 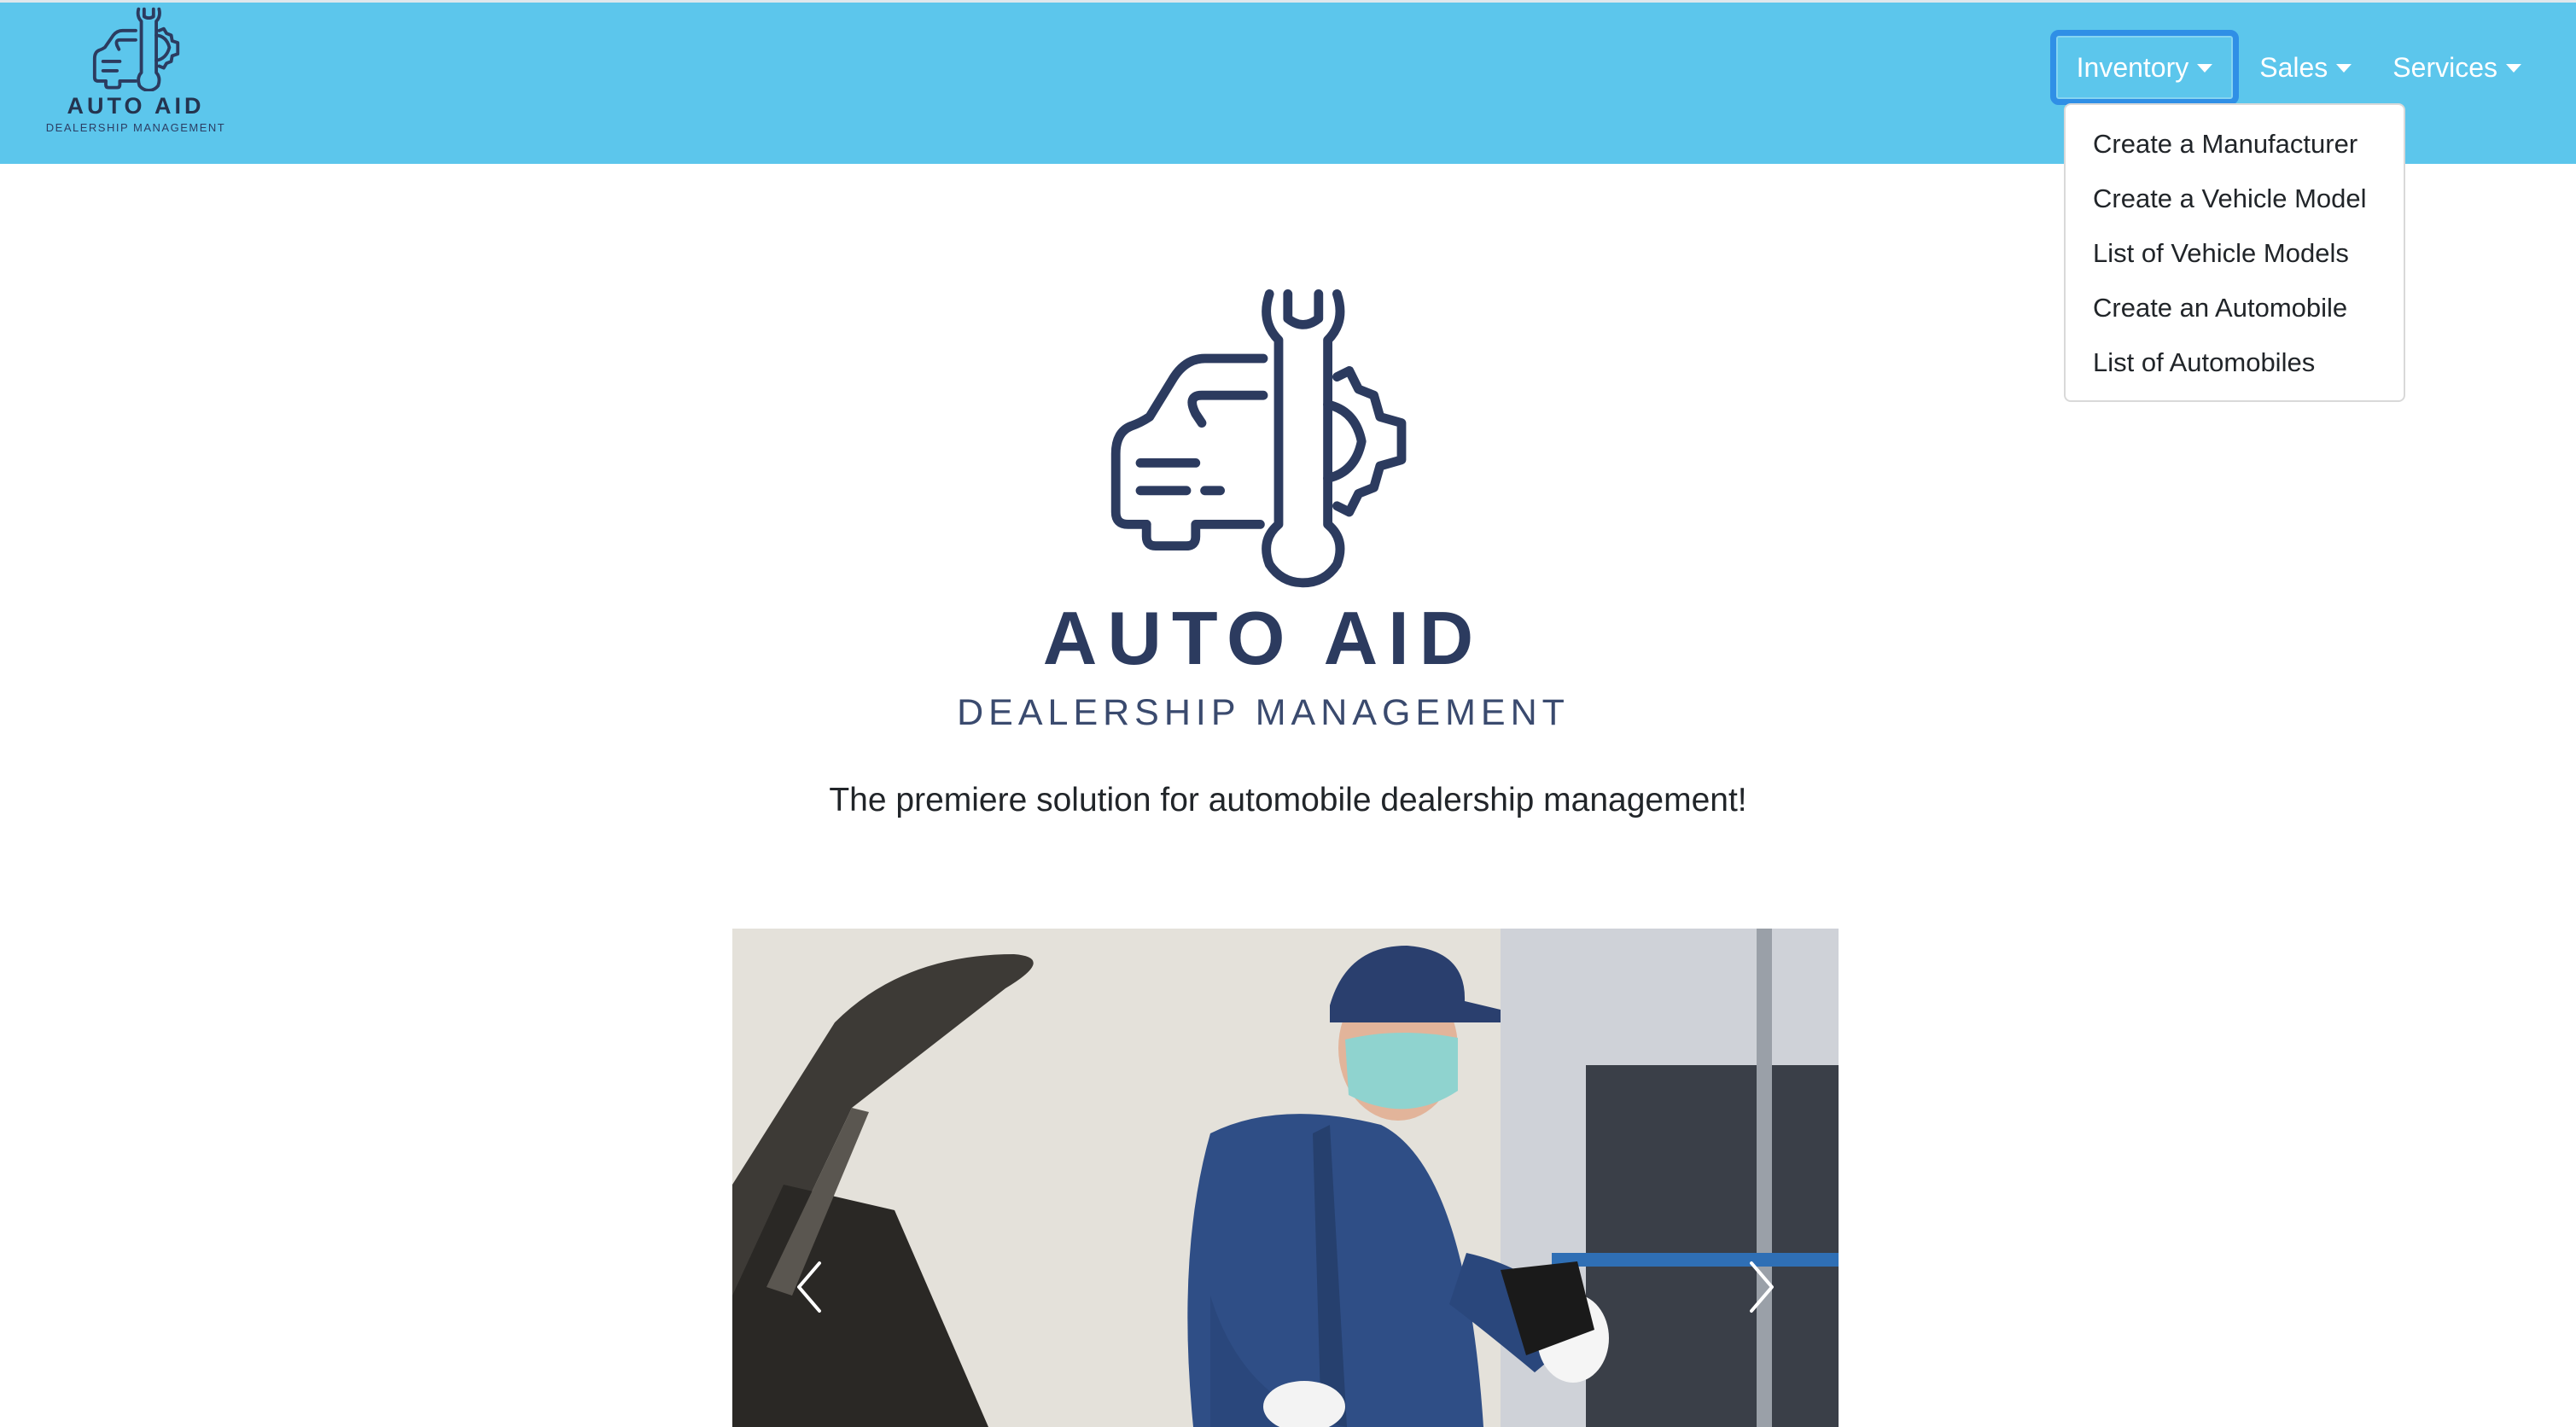 I want to click on nav-services-label: Services, so click(x=2444, y=67).